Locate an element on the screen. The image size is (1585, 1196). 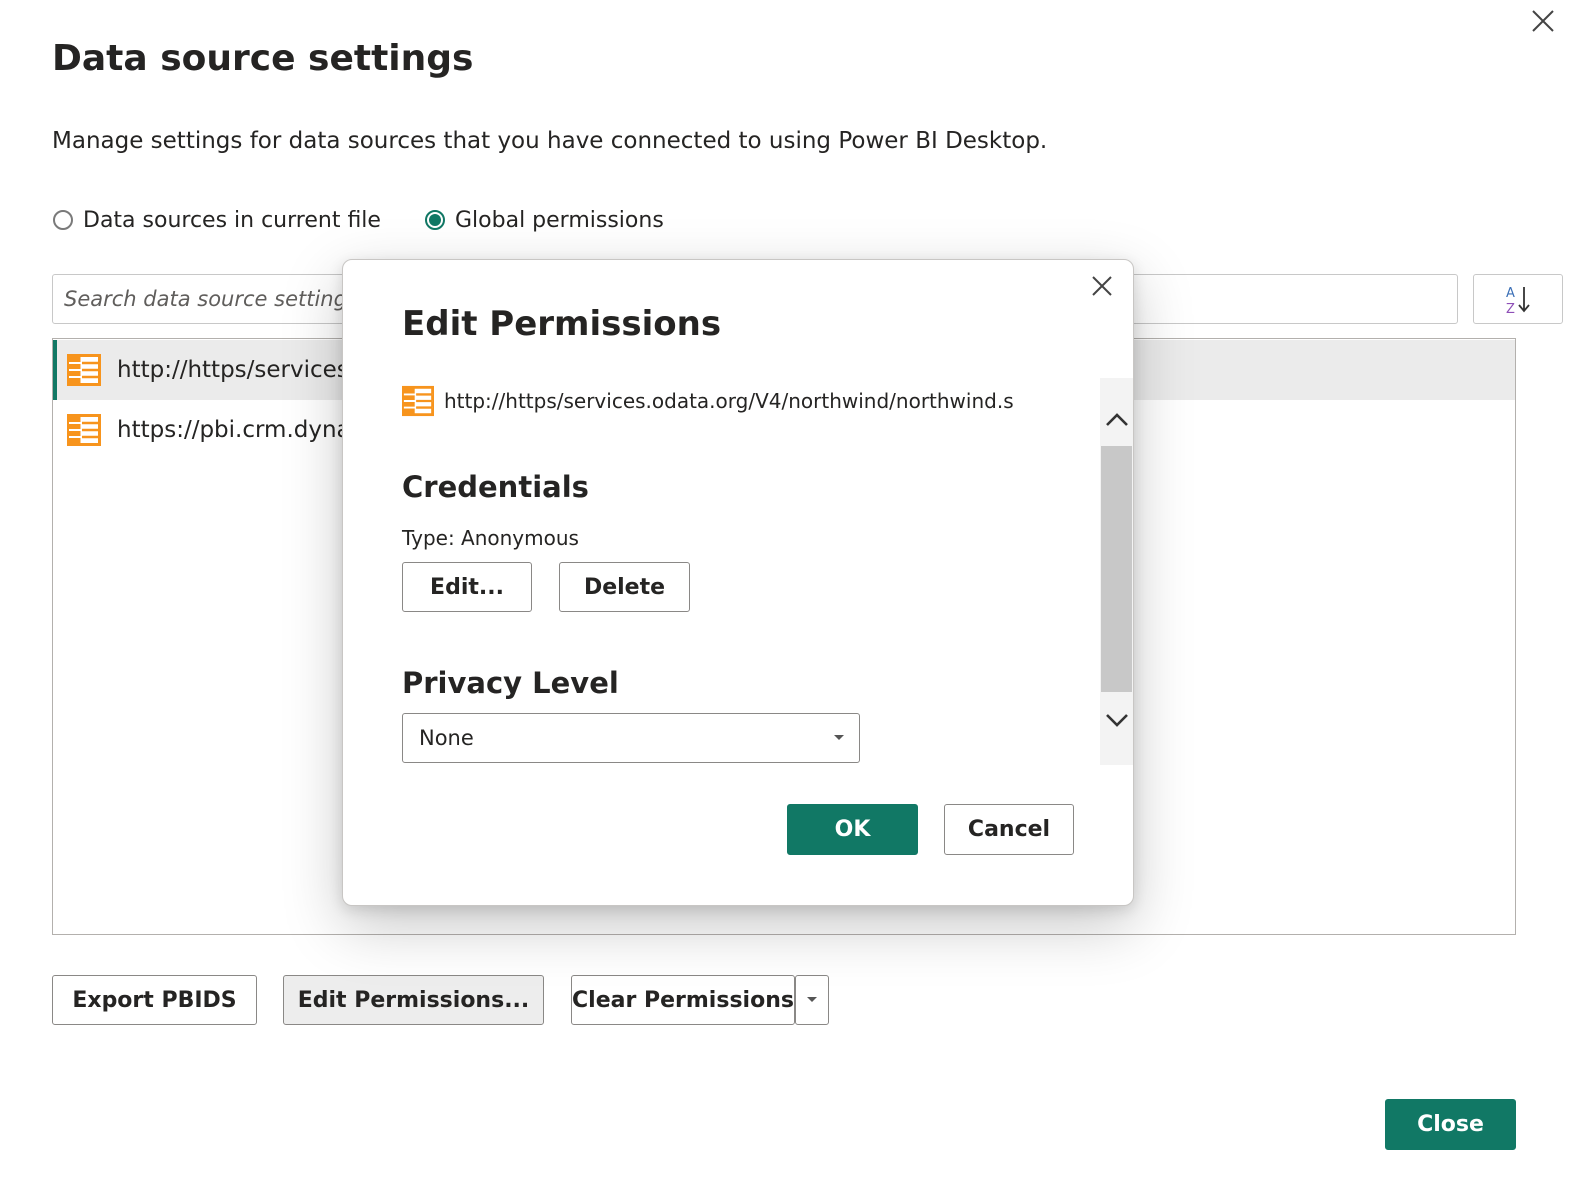
radio-global-permissions: Global permissions is located at coordinates (544, 220).